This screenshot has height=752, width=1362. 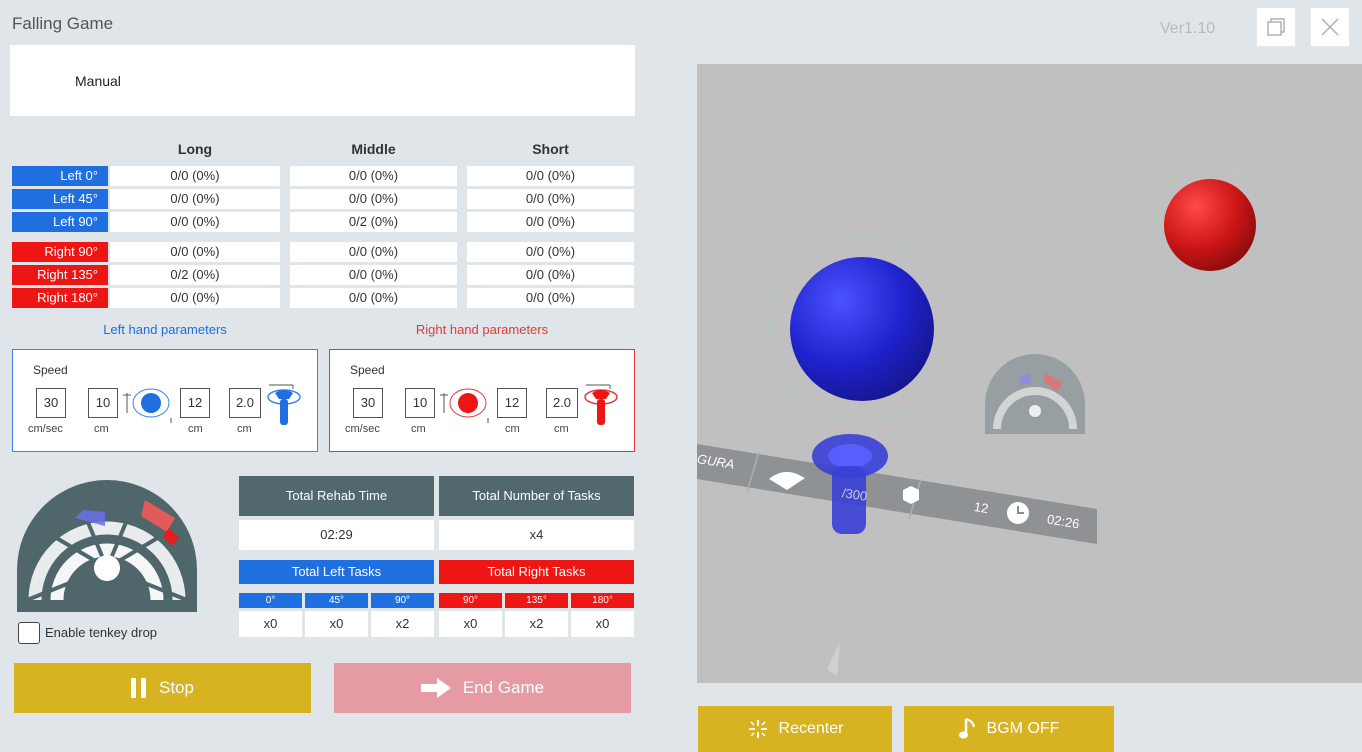 I want to click on sparkle-icon, so click(x=757, y=729).